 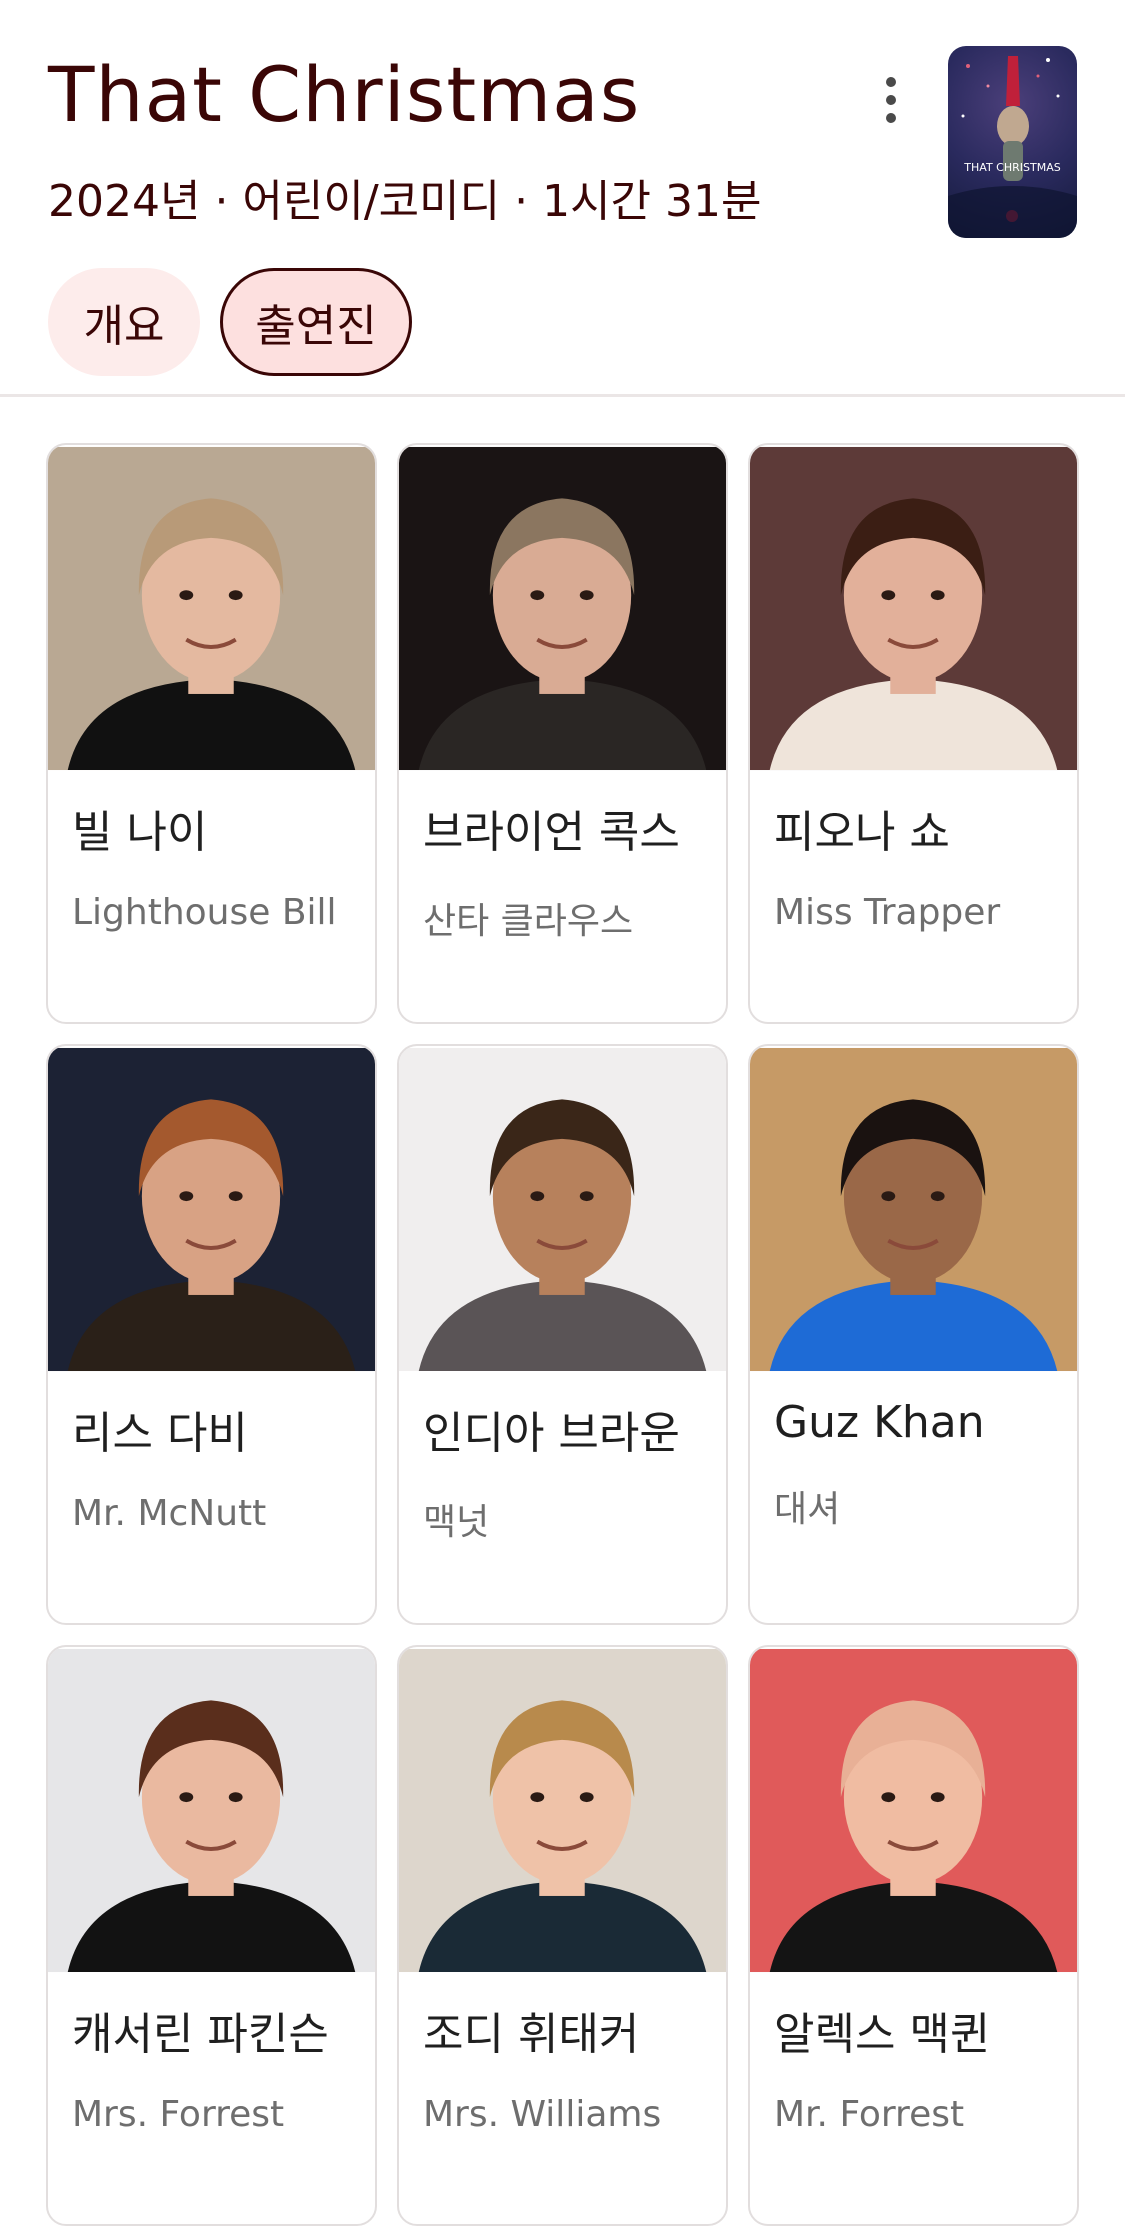 I want to click on cast-card: Guz Khan 대셔, so click(x=913, y=1334).